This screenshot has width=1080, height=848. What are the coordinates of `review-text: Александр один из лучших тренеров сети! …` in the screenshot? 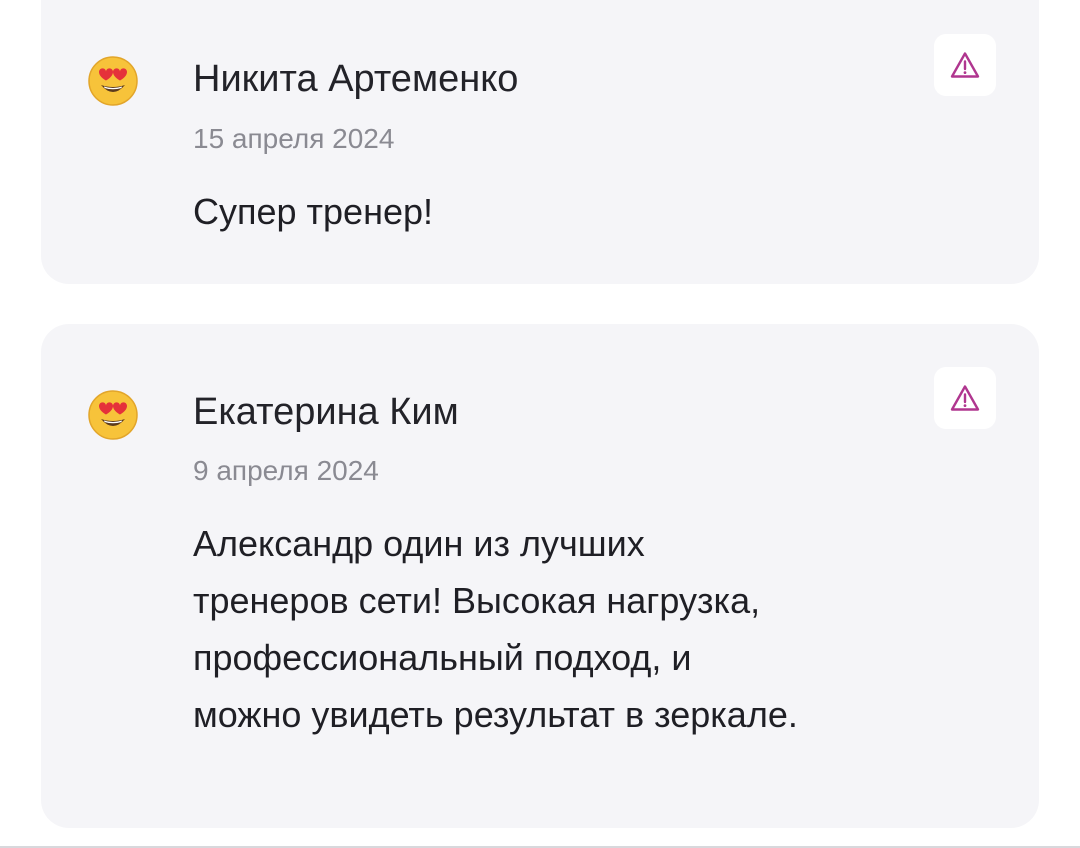 It's located at (495, 629).